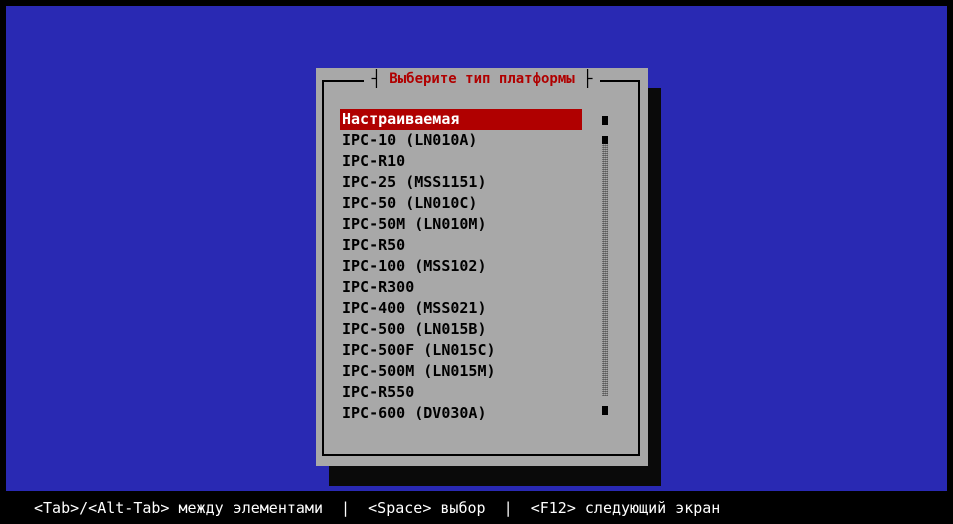 This screenshot has width=953, height=524. What do you see at coordinates (605, 120) in the screenshot?
I see `scroll-up-marker` at bounding box center [605, 120].